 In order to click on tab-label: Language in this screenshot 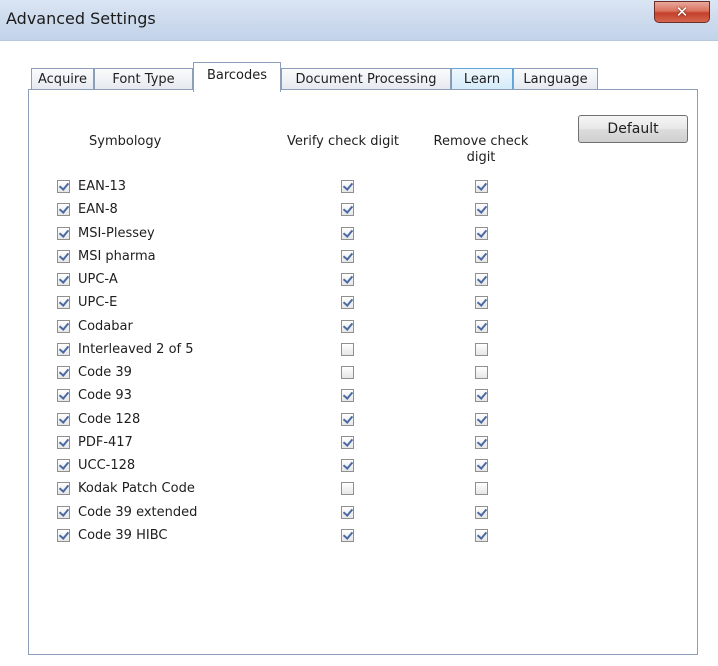, I will do `click(555, 79)`.